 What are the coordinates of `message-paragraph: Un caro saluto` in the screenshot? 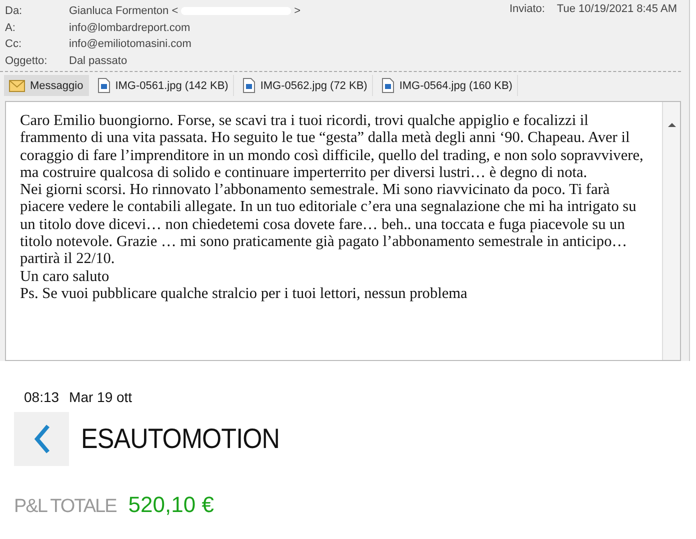 It's located at (65, 276).